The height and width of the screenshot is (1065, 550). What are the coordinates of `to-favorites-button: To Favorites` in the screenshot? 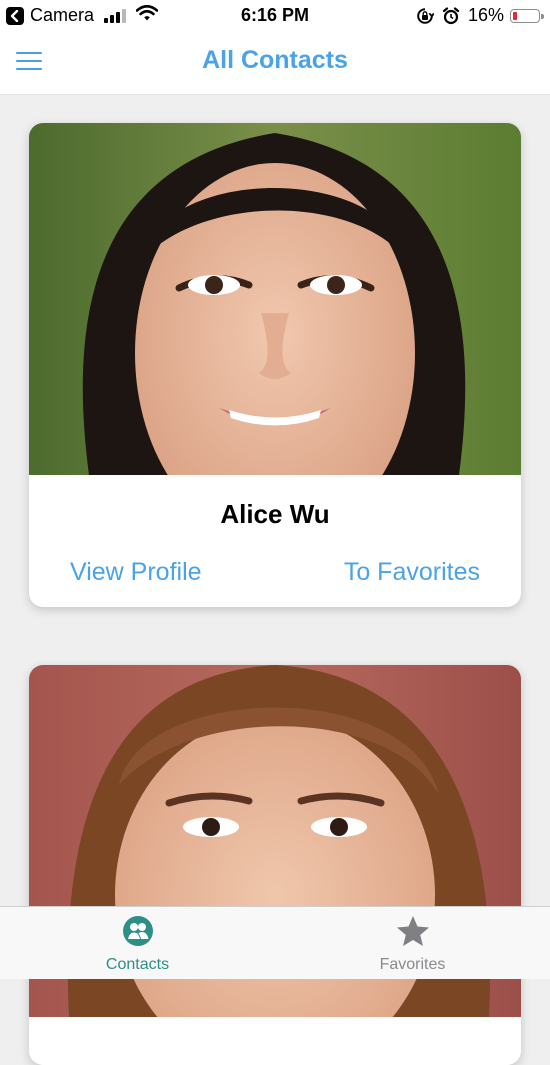 It's located at (412, 572).